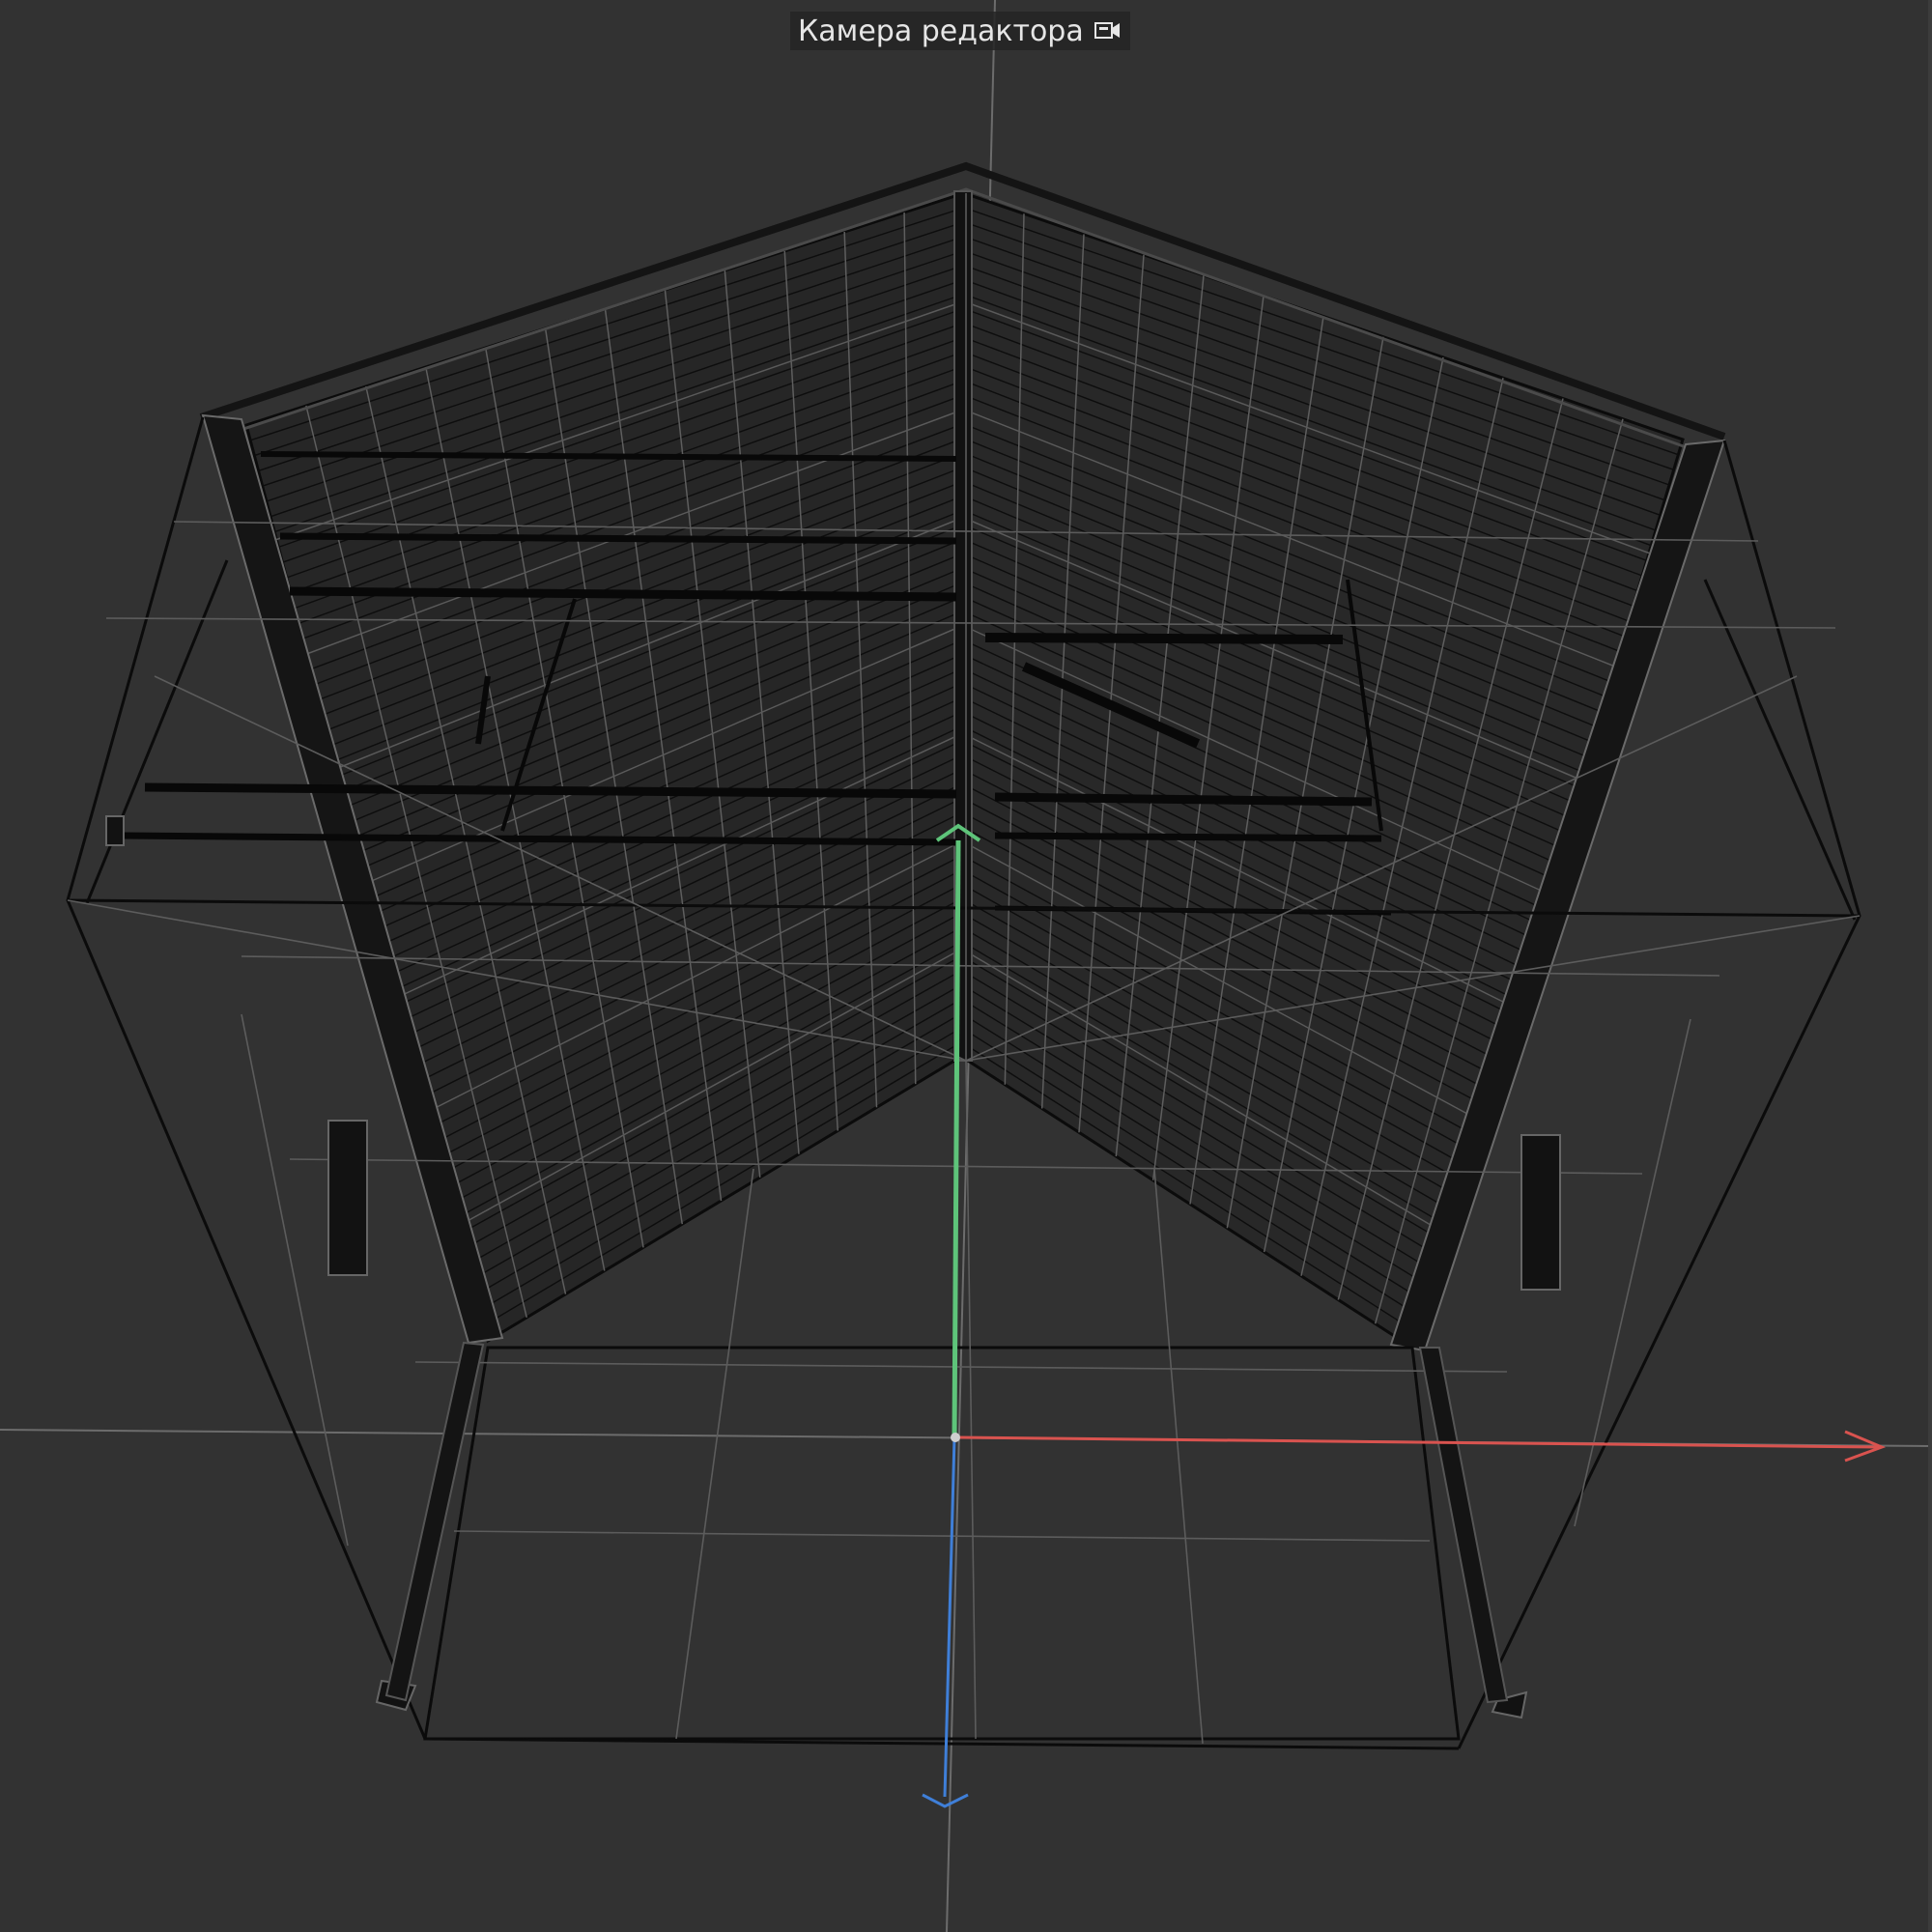  What do you see at coordinates (946, 1522) in the screenshot?
I see `front-posts` at bounding box center [946, 1522].